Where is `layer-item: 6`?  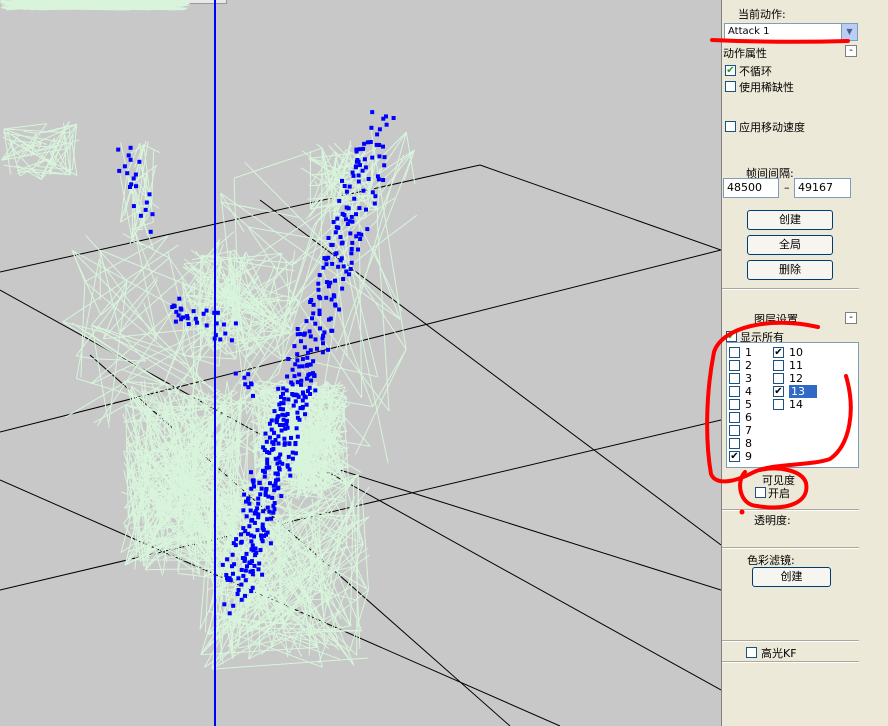 layer-item: 6 is located at coordinates (740, 417).